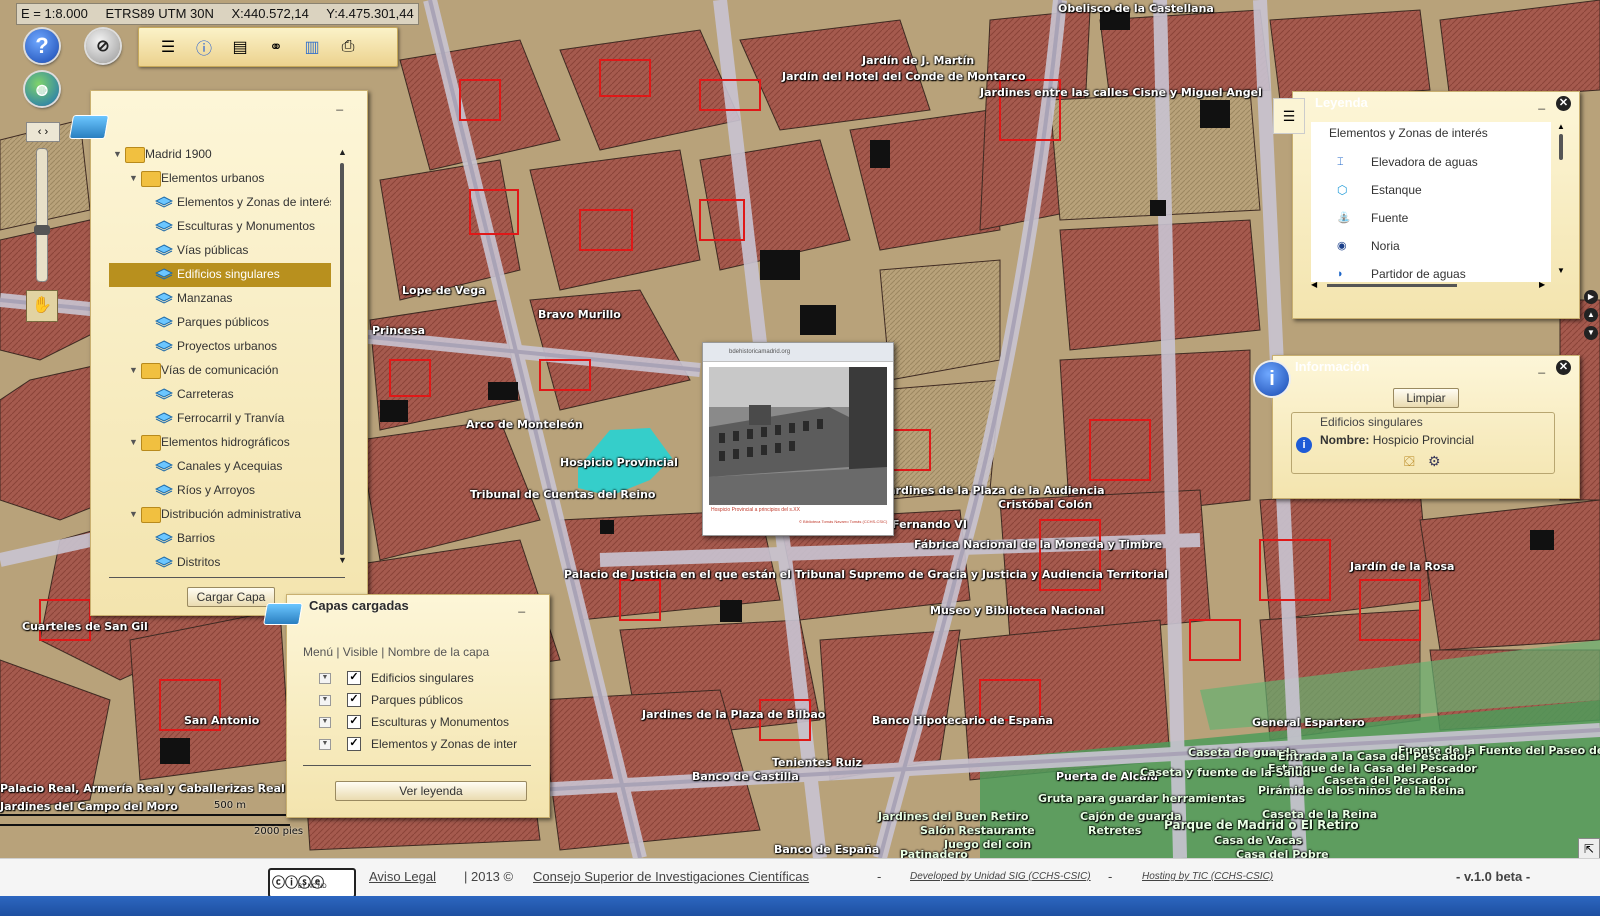  What do you see at coordinates (220, 251) in the screenshot?
I see `tree-layer-item: Vías públicas` at bounding box center [220, 251].